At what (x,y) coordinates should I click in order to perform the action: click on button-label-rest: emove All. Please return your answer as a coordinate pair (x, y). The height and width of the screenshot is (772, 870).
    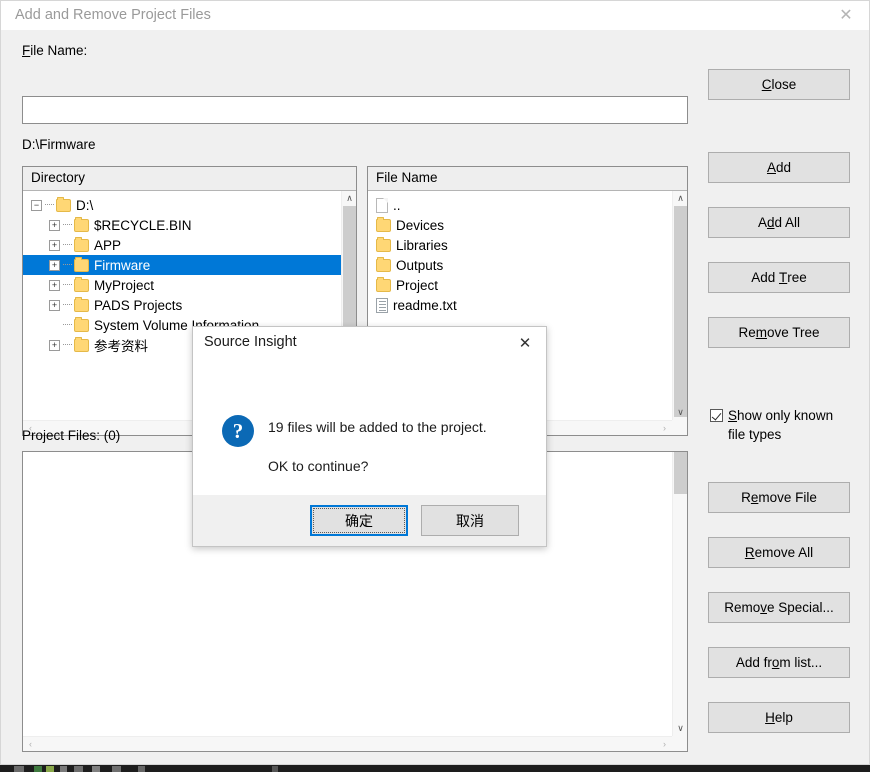
    Looking at the image, I should click on (784, 552).